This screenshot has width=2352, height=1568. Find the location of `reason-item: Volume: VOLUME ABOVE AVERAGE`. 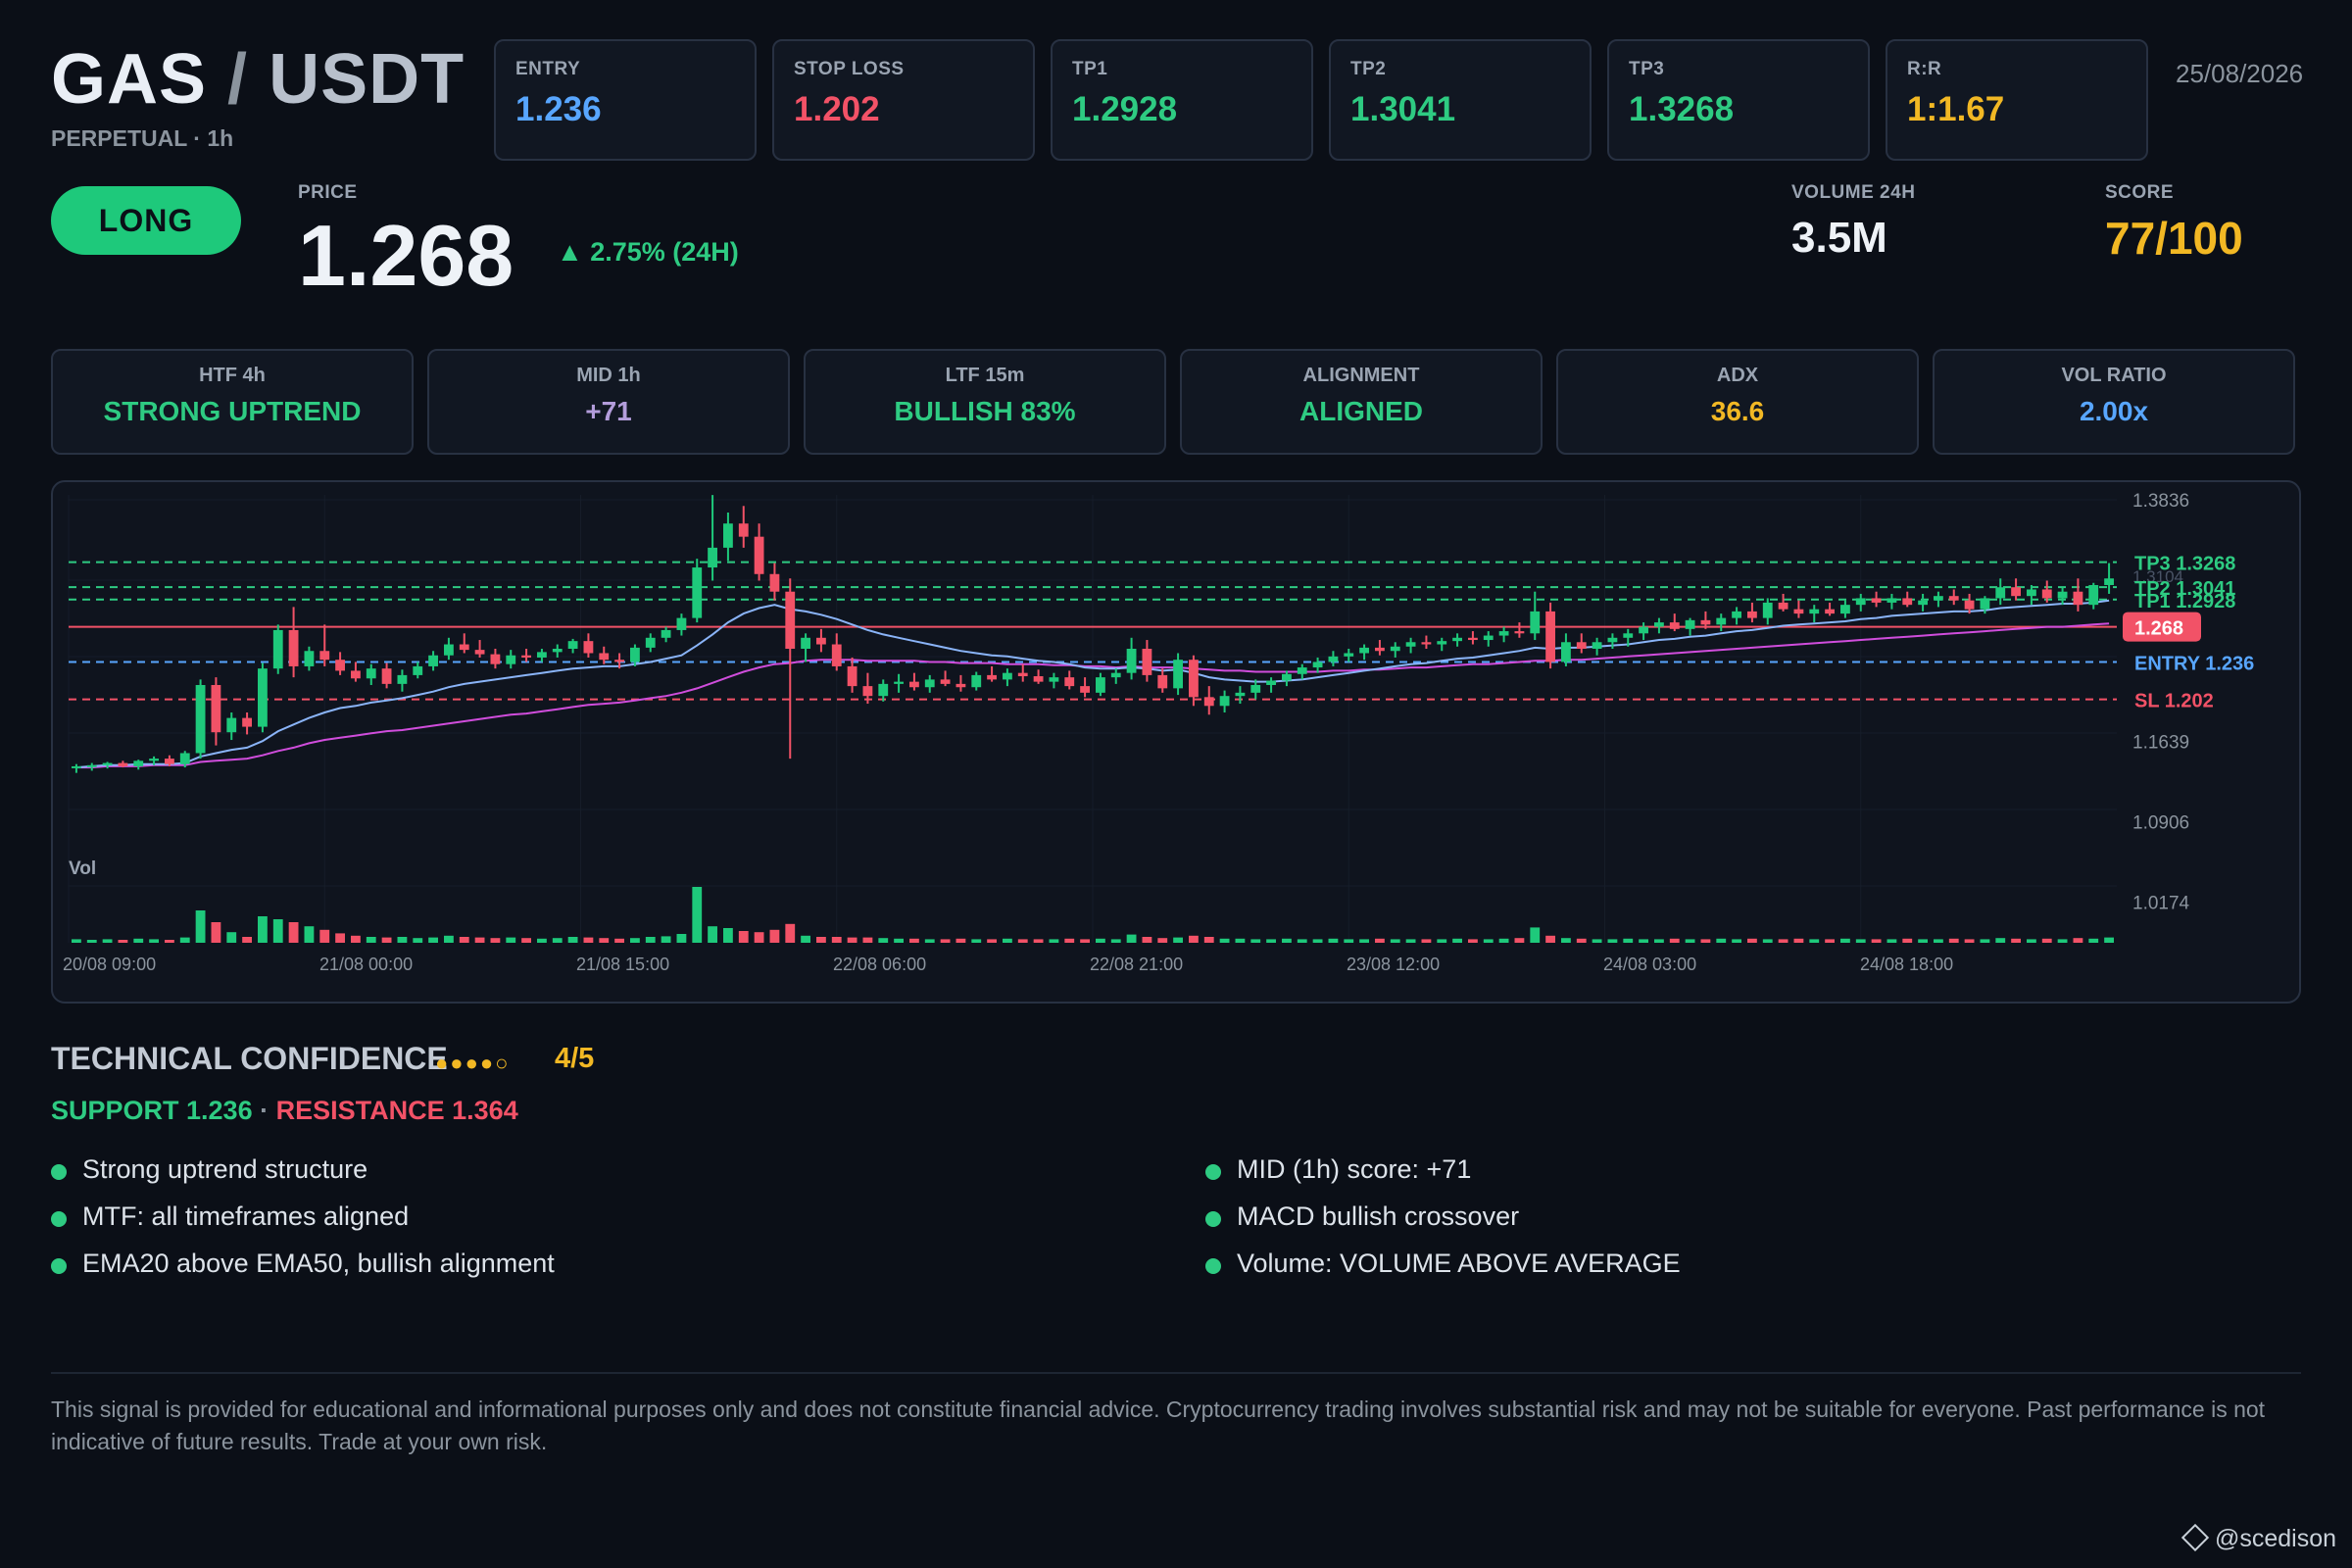

reason-item: Volume: VOLUME ABOVE AVERAGE is located at coordinates (1443, 1264).